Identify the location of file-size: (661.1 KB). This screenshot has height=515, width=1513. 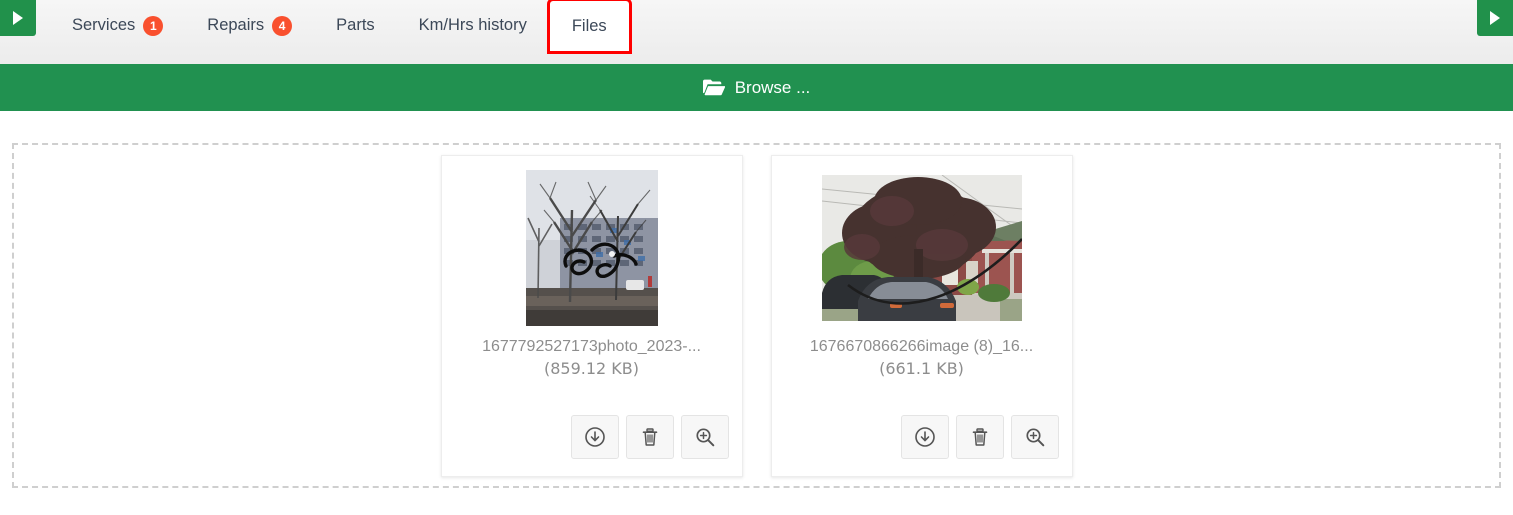
(921, 368).